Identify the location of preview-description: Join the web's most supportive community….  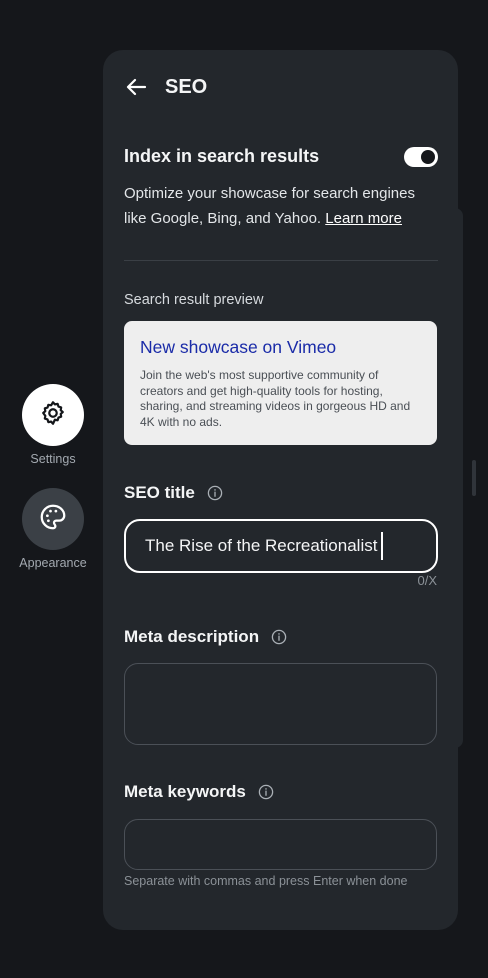
(275, 398).